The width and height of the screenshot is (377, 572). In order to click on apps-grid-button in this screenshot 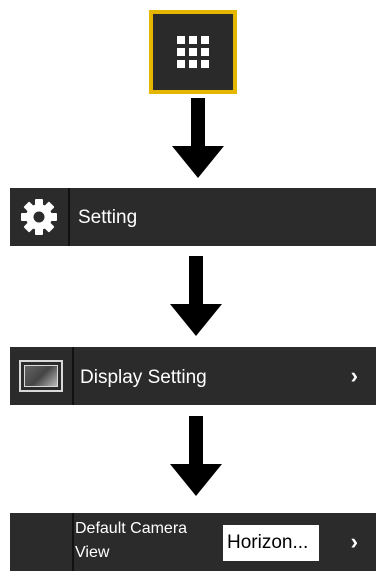, I will do `click(193, 52)`.